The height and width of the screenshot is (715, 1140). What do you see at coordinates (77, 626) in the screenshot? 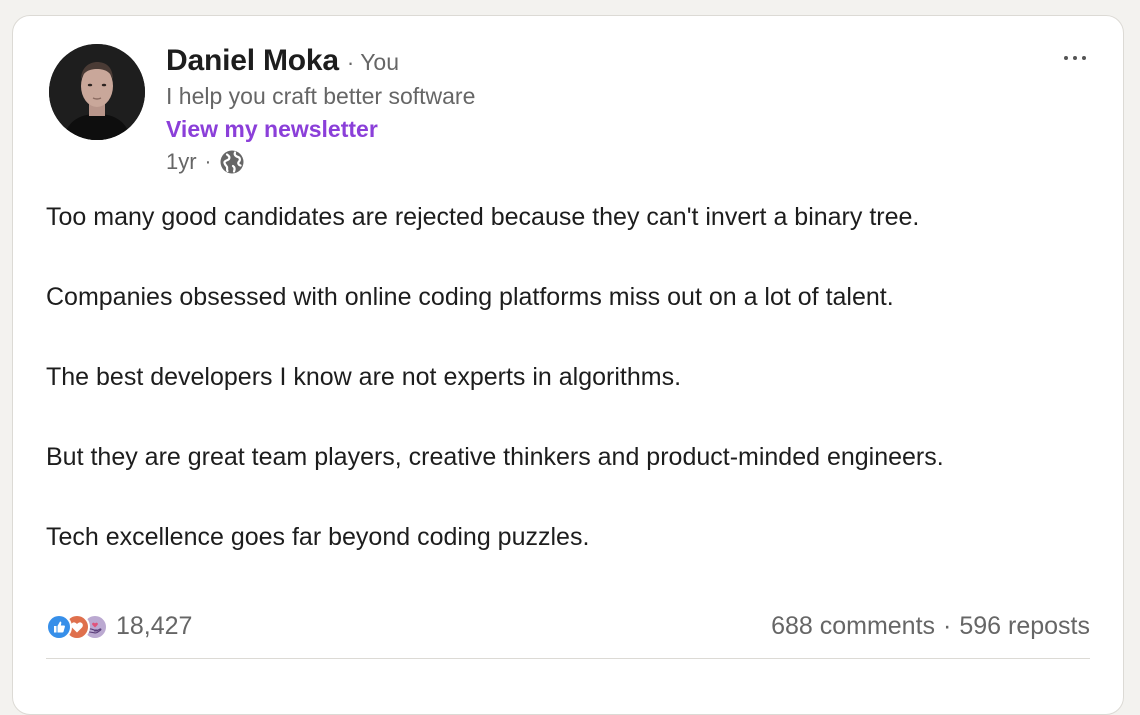
I see `reaction-icons` at bounding box center [77, 626].